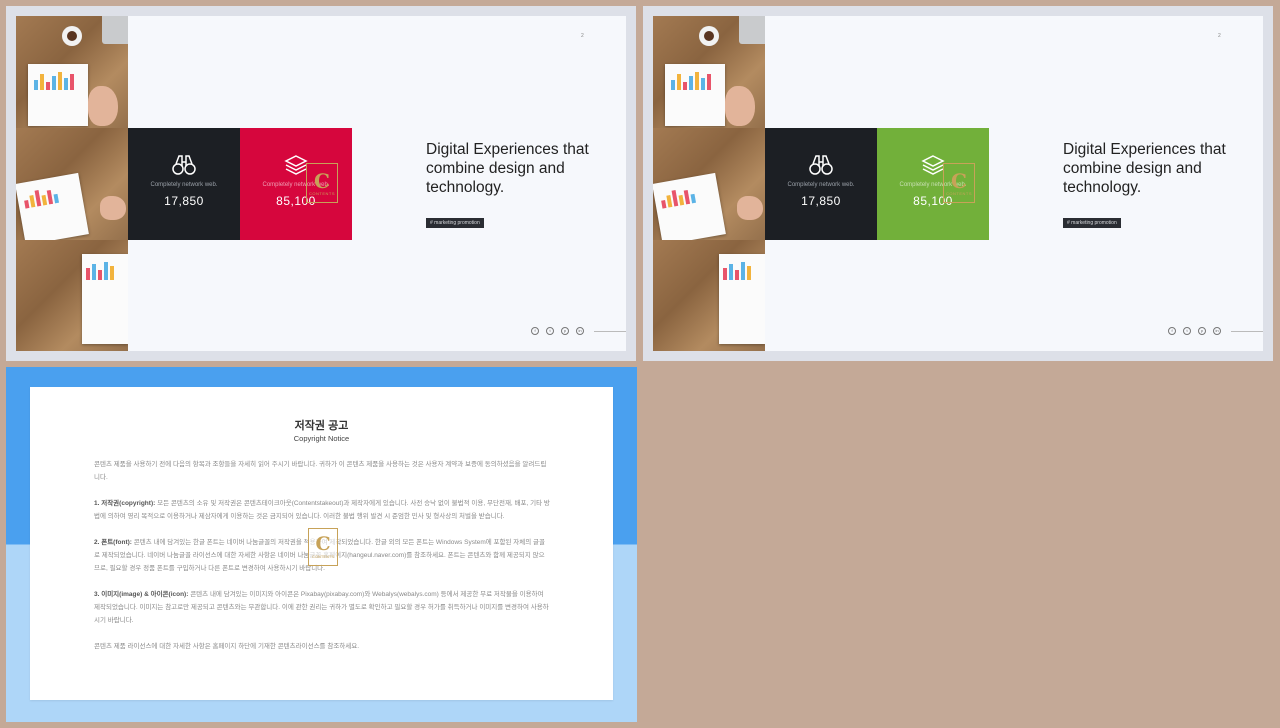  What do you see at coordinates (321, 426) in the screenshot?
I see `notice-title: 저작권 공고` at bounding box center [321, 426].